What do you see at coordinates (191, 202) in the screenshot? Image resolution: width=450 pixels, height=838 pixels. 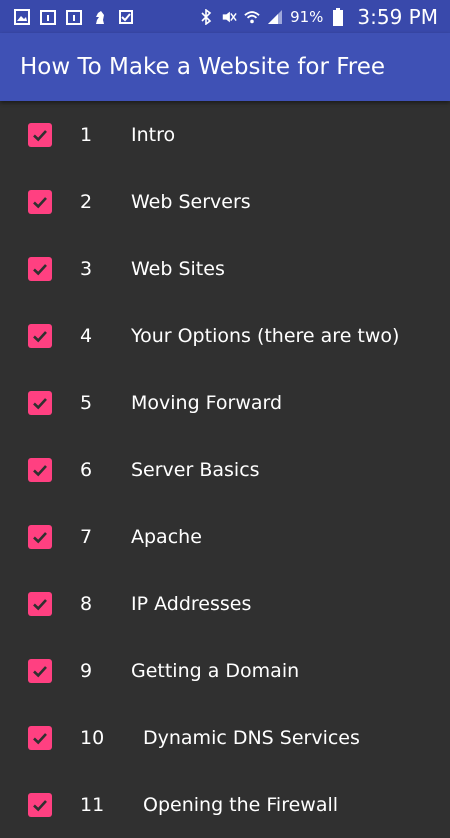 I see `item-label: Web Servers` at bounding box center [191, 202].